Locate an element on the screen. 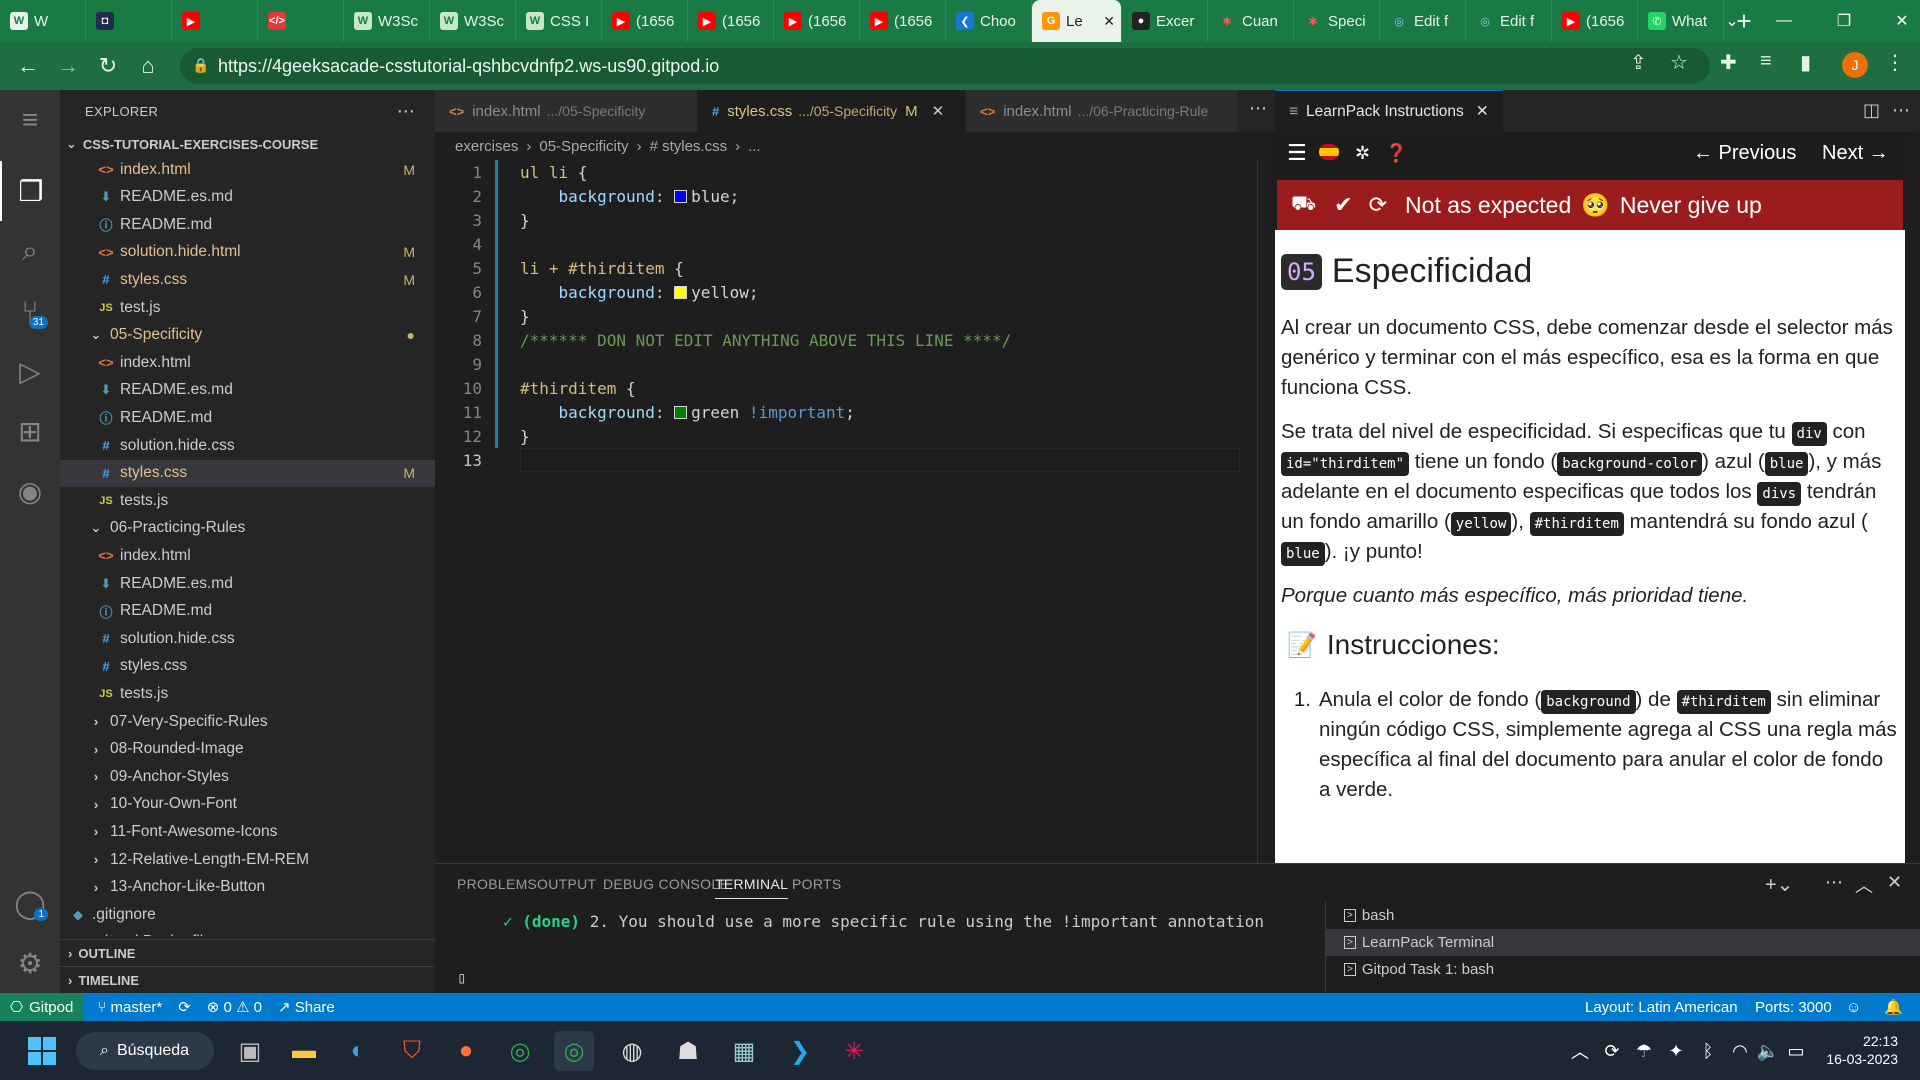 The width and height of the screenshot is (1920, 1080). previous-button: ← Previous is located at coordinates (1744, 153).